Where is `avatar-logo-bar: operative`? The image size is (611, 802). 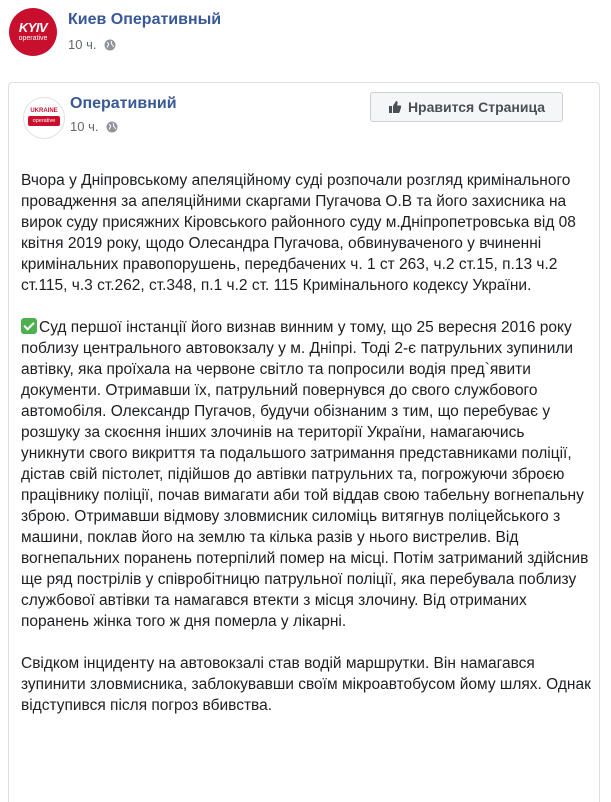 avatar-logo-bar: operative is located at coordinates (44, 121).